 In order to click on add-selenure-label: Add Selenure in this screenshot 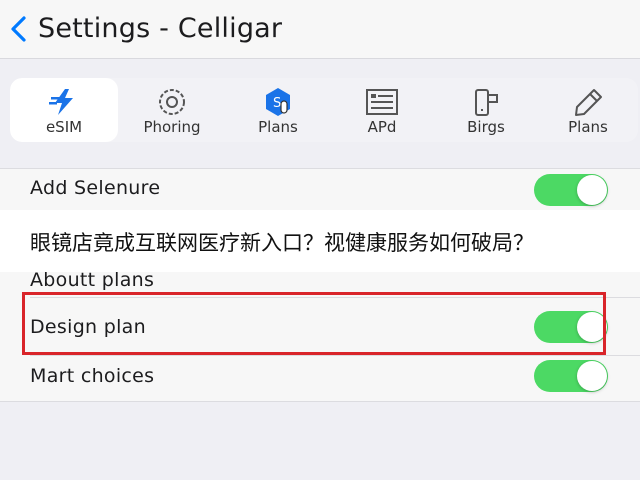, I will do `click(95, 188)`.